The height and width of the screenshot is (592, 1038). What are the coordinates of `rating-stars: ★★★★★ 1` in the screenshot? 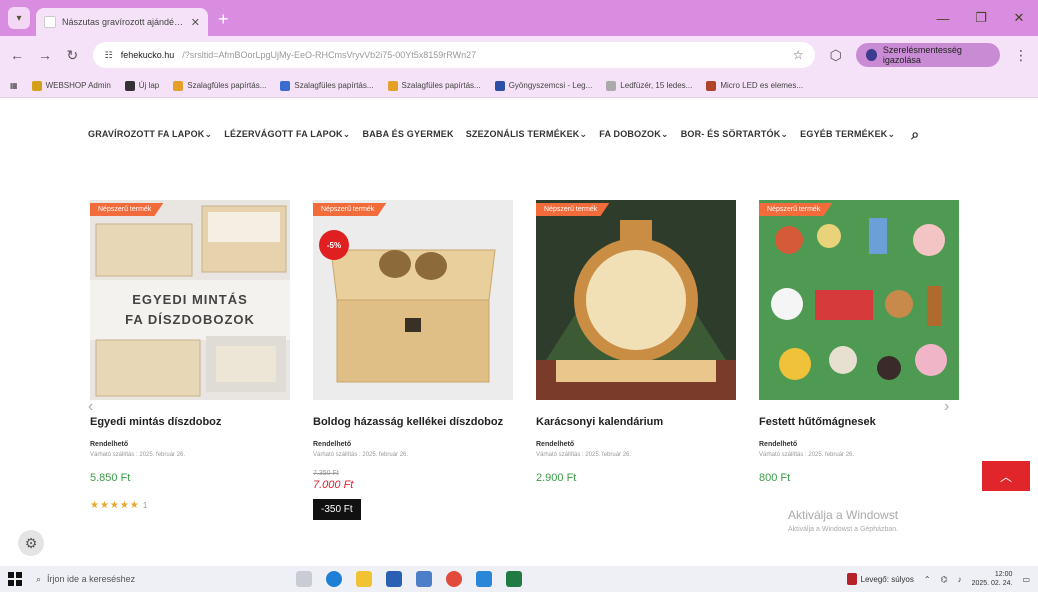 It's located at (190, 505).